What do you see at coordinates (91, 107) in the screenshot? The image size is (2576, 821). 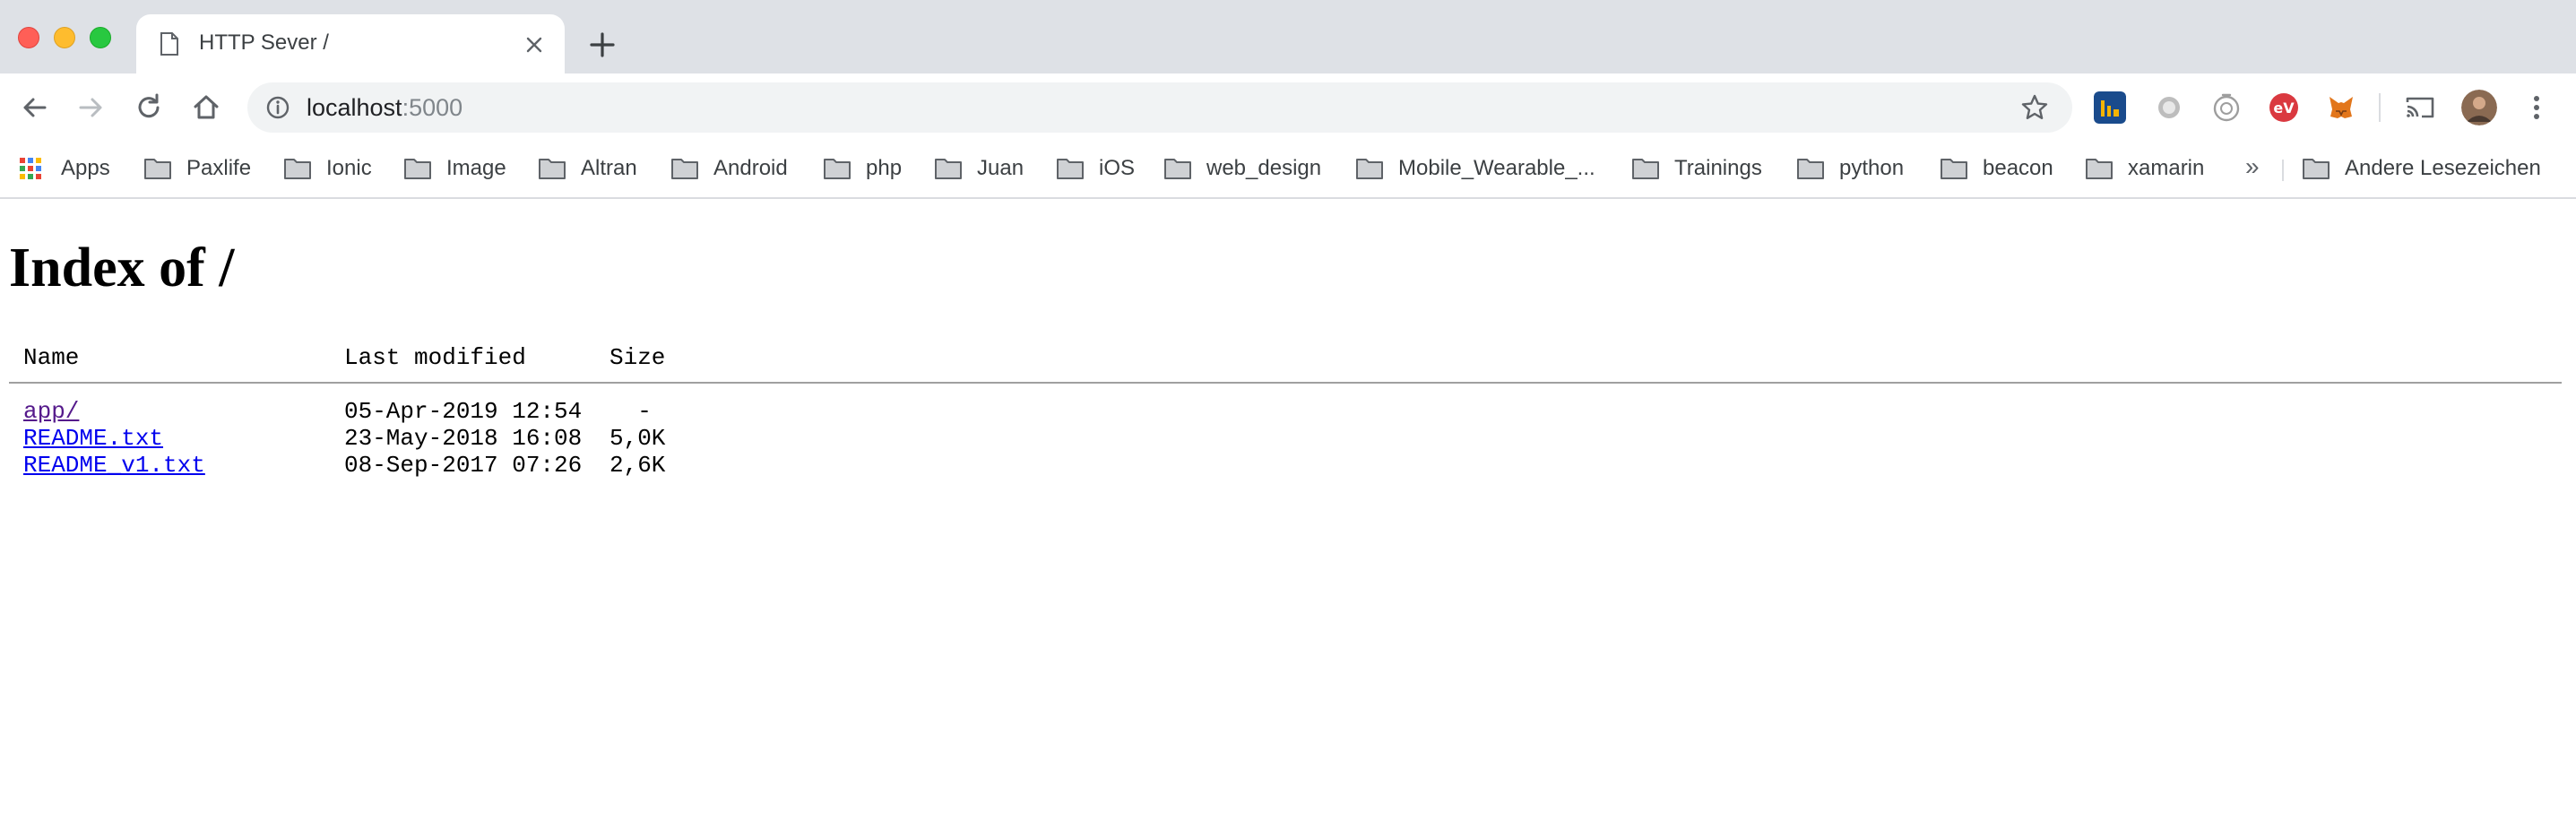 I see `forward-button` at bounding box center [91, 107].